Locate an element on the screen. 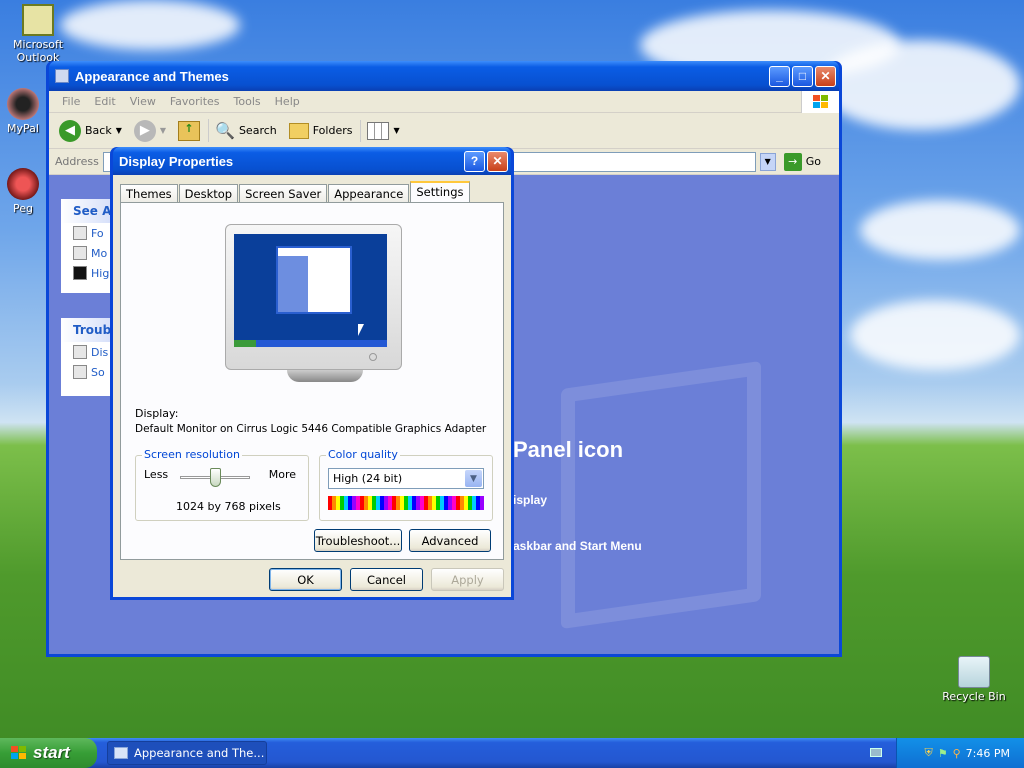 The width and height of the screenshot is (1024, 768). back-arrow-icon: ◀ is located at coordinates (70, 130).